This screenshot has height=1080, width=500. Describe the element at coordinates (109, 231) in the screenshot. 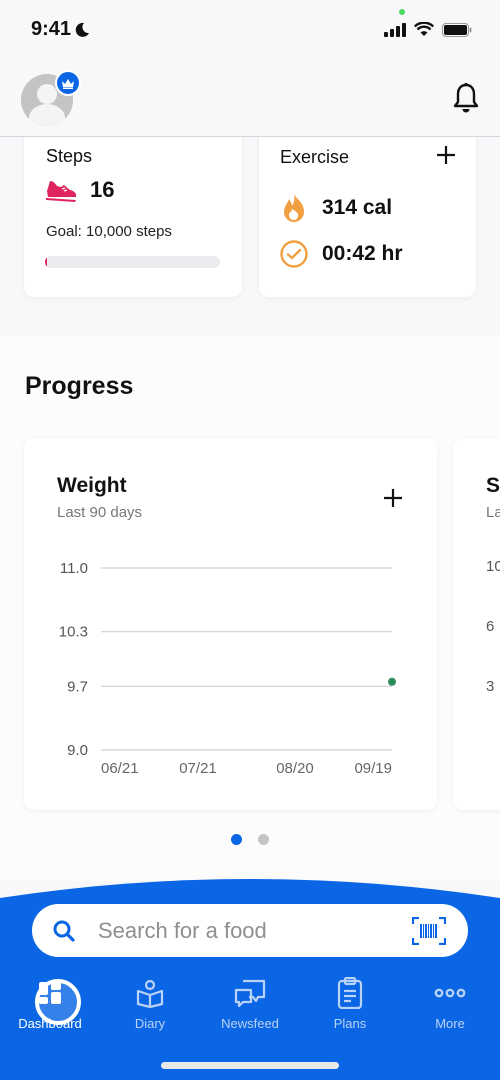

I see `steps-goal: Goal: 10,000 steps` at that location.